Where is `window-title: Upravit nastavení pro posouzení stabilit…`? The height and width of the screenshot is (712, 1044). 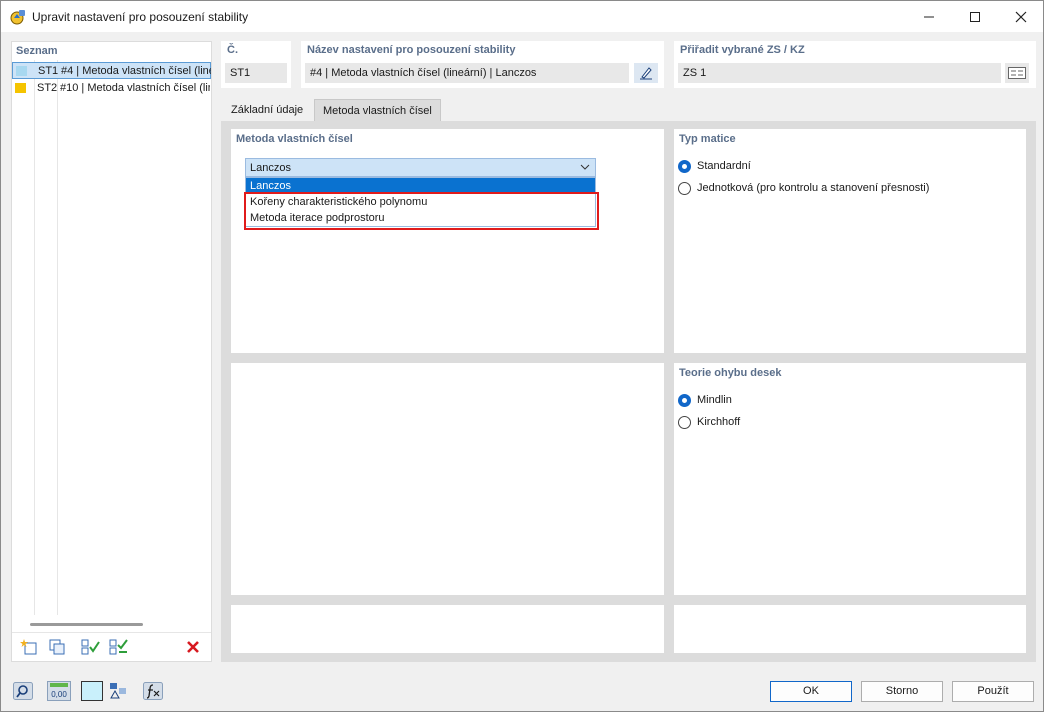 window-title: Upravit nastavení pro posouzení stabilit… is located at coordinates (140, 17).